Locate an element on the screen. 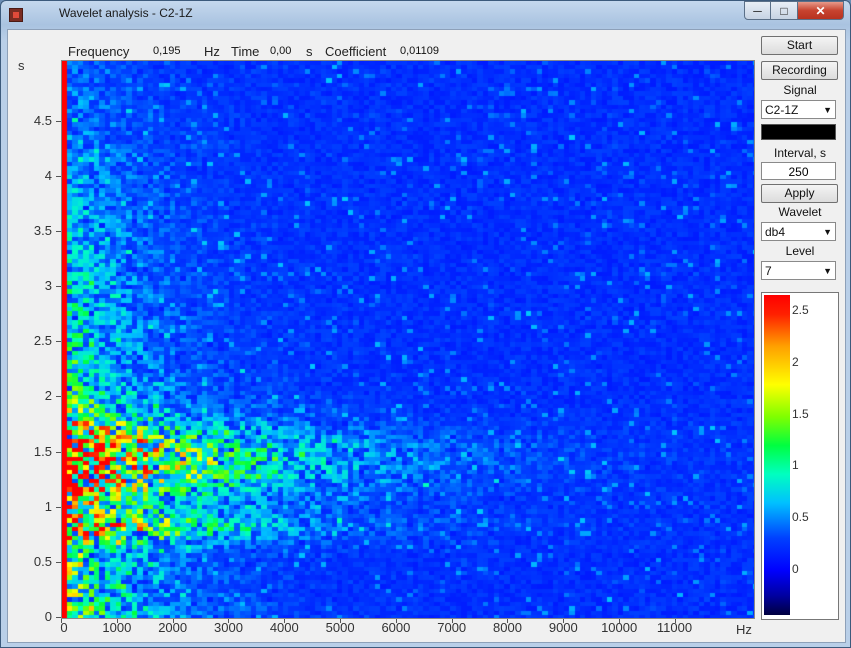  colorbar-tick-label: 0.5 is located at coordinates (800, 516).